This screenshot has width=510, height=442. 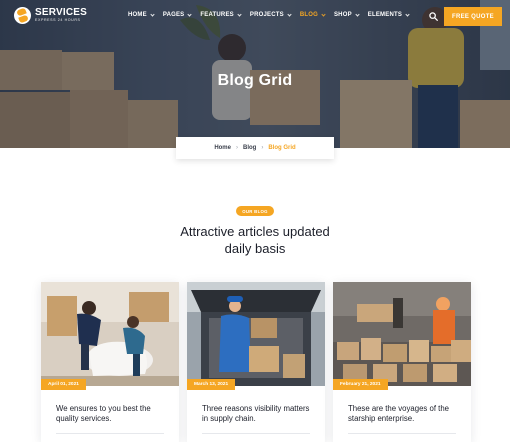 What do you see at coordinates (266, 15) in the screenshot?
I see `nav-item-label: PROJECTS` at bounding box center [266, 15].